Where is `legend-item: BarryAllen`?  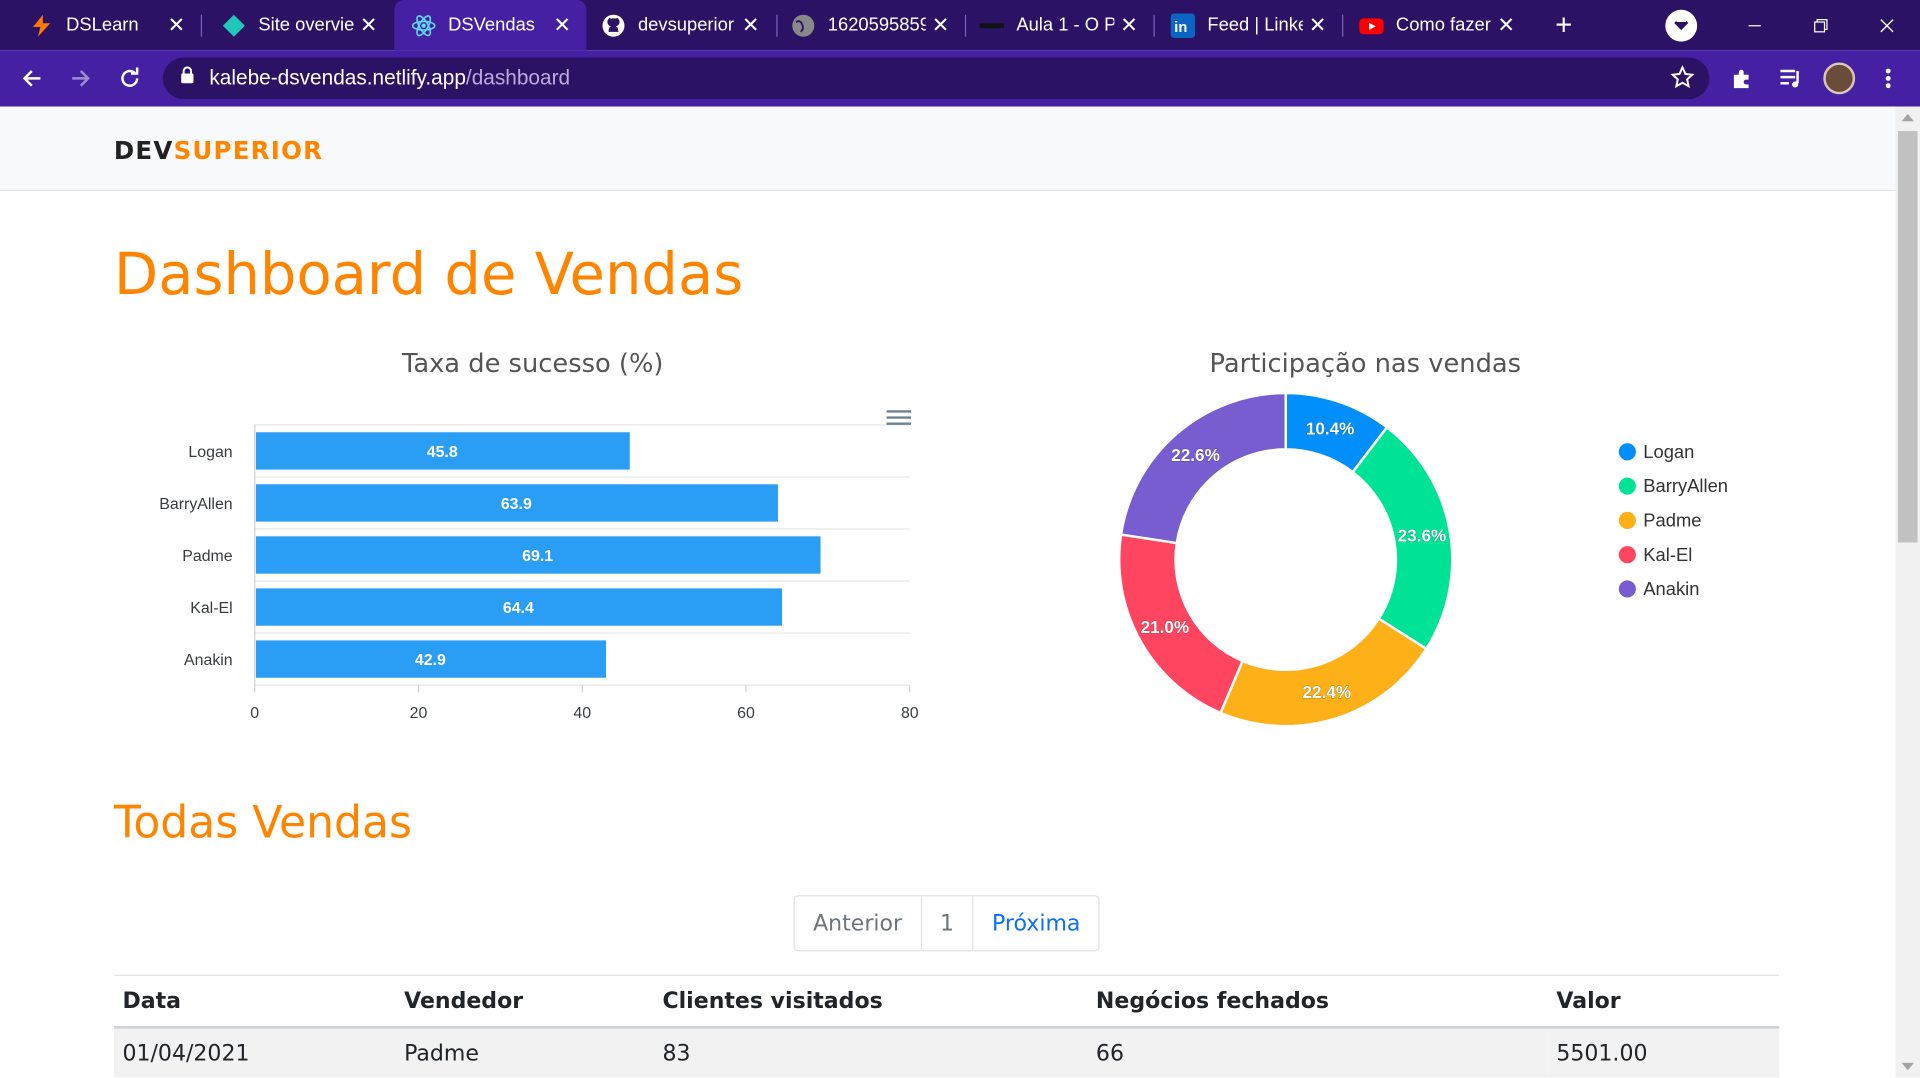 legend-item: BarryAllen is located at coordinates (1673, 486).